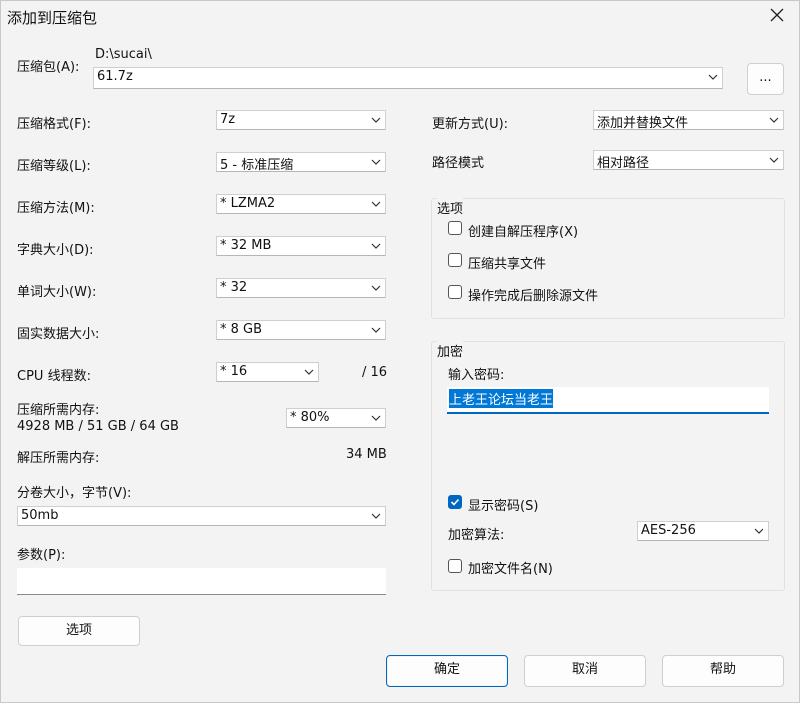 The width and height of the screenshot is (800, 703). What do you see at coordinates (450, 207) in the screenshot?
I see `options-group-title: 选项` at bounding box center [450, 207].